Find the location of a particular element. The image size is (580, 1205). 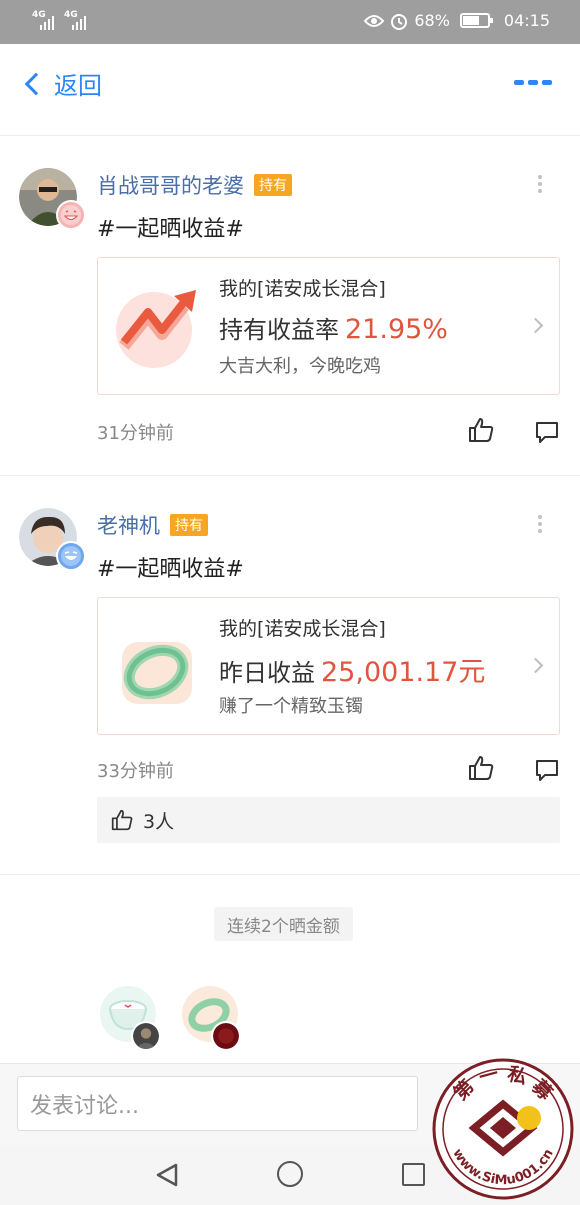

earnings-value: 25,001.17元 is located at coordinates (403, 672).